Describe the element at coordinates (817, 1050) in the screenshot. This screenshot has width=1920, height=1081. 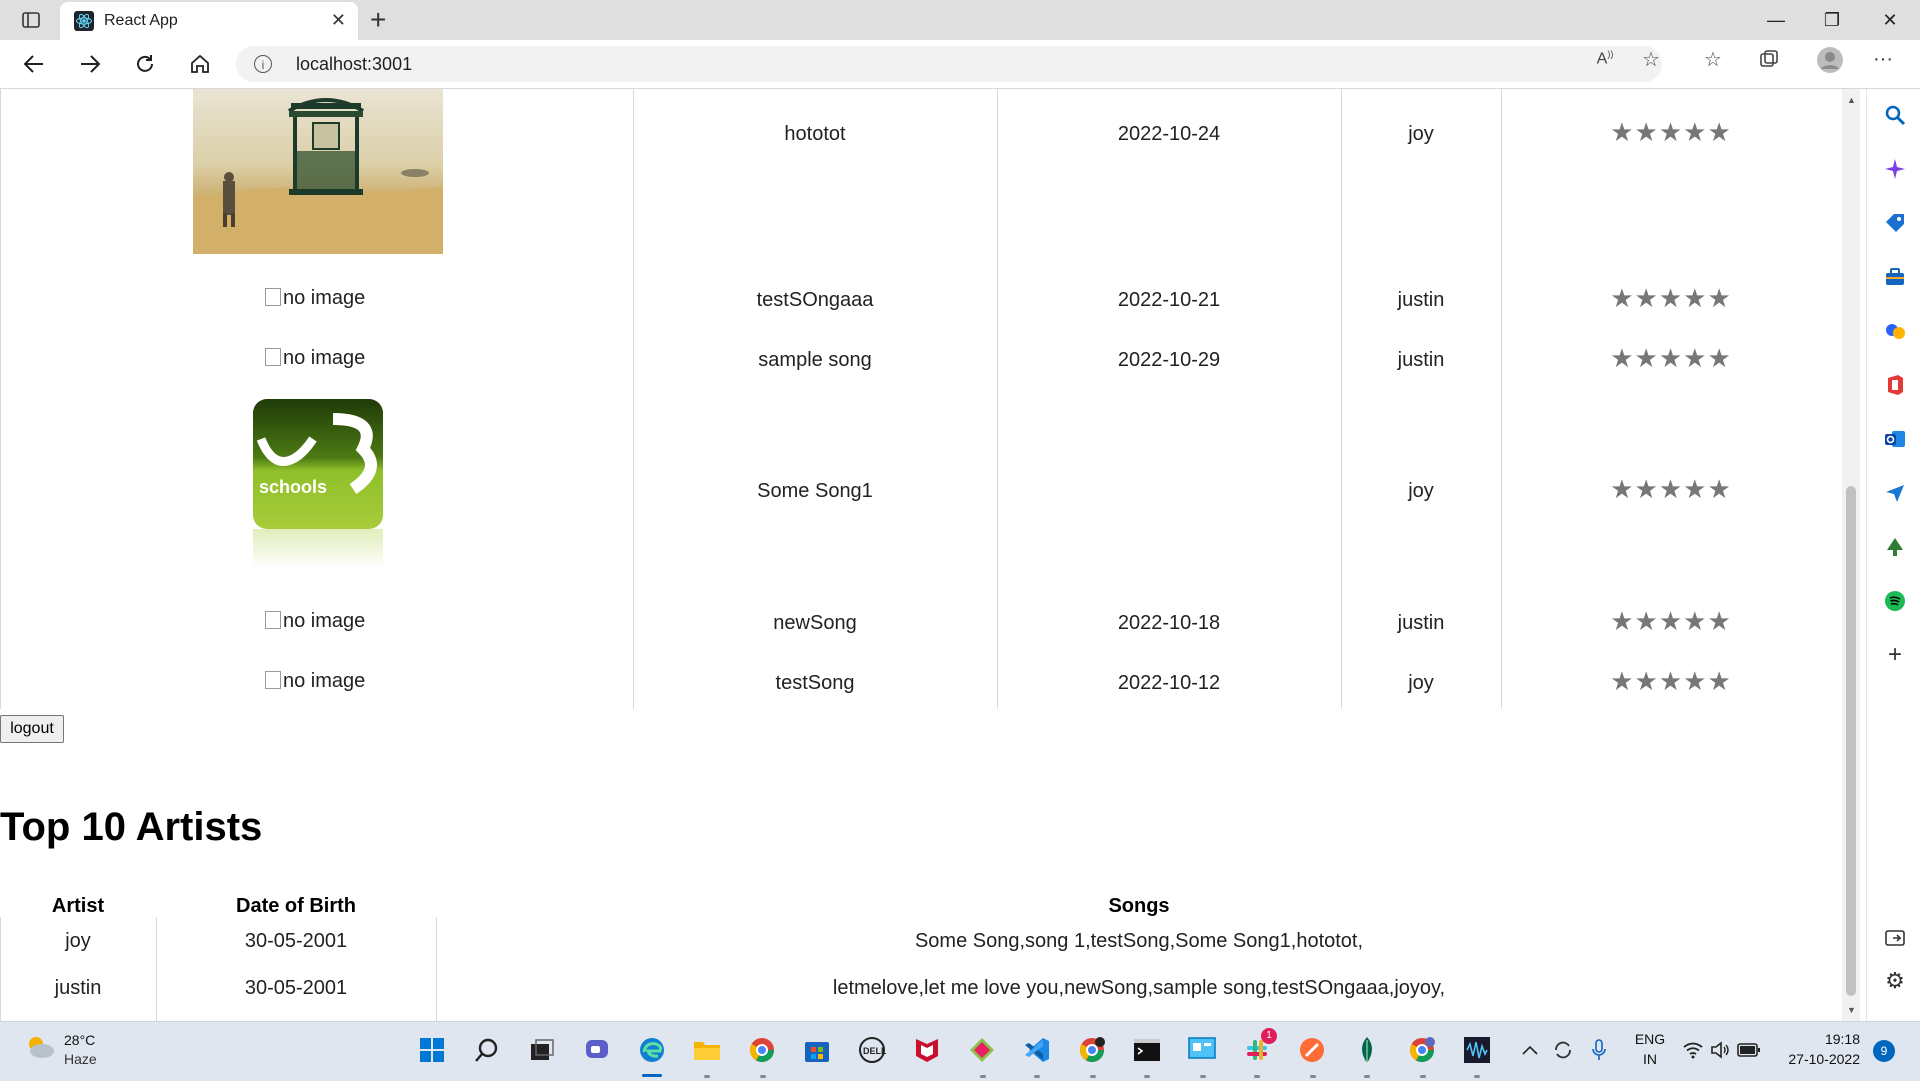
I see `microsoft-store-icon` at that location.